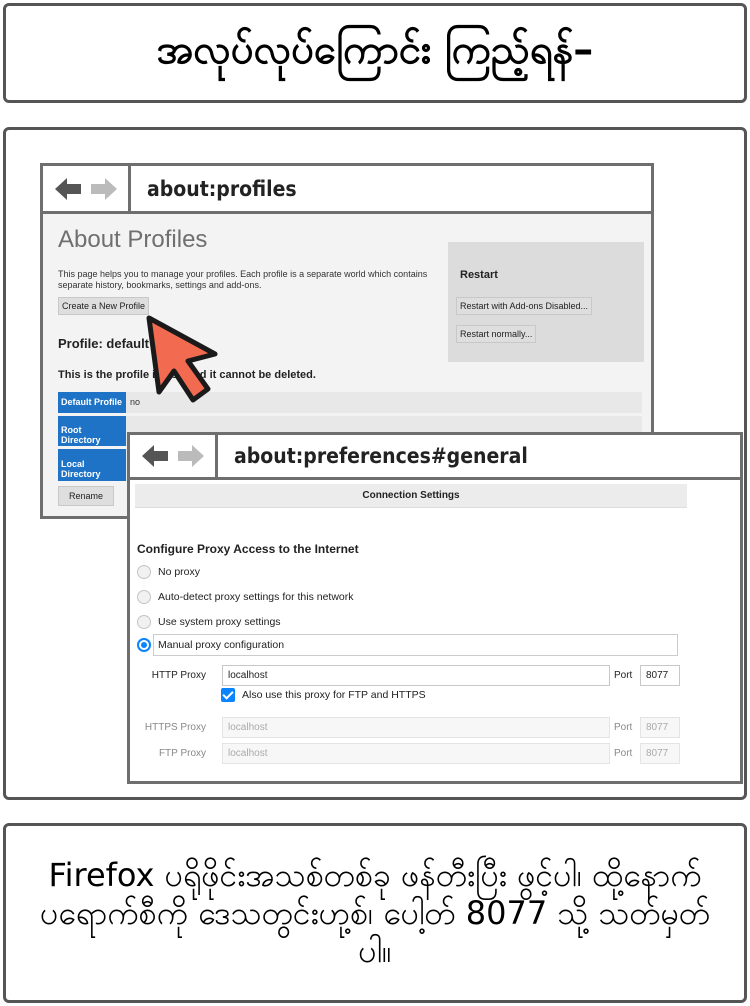  Describe the element at coordinates (214, 189) in the screenshot. I see `url-text: about:profiles` at that location.